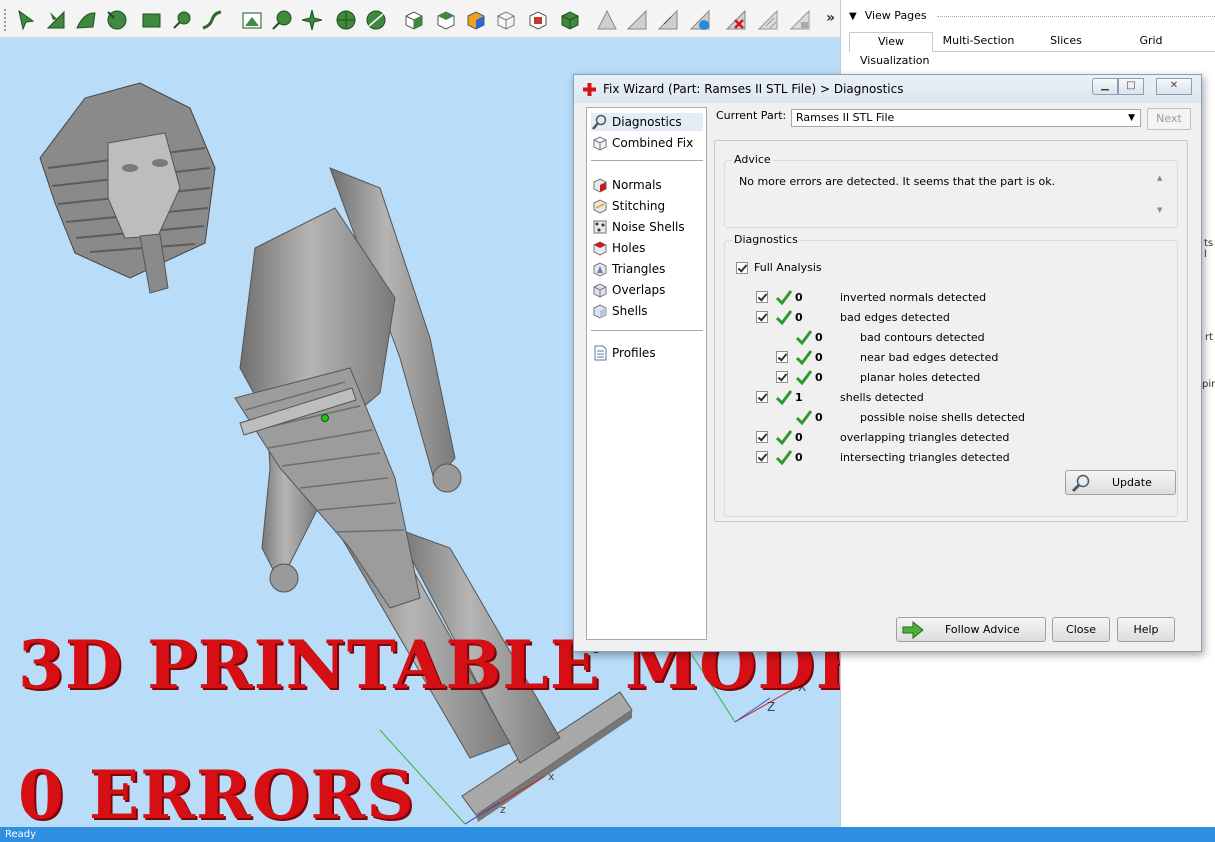 The width and height of the screenshot is (1215, 842). I want to click on cube-red-icon, so click(600, 185).